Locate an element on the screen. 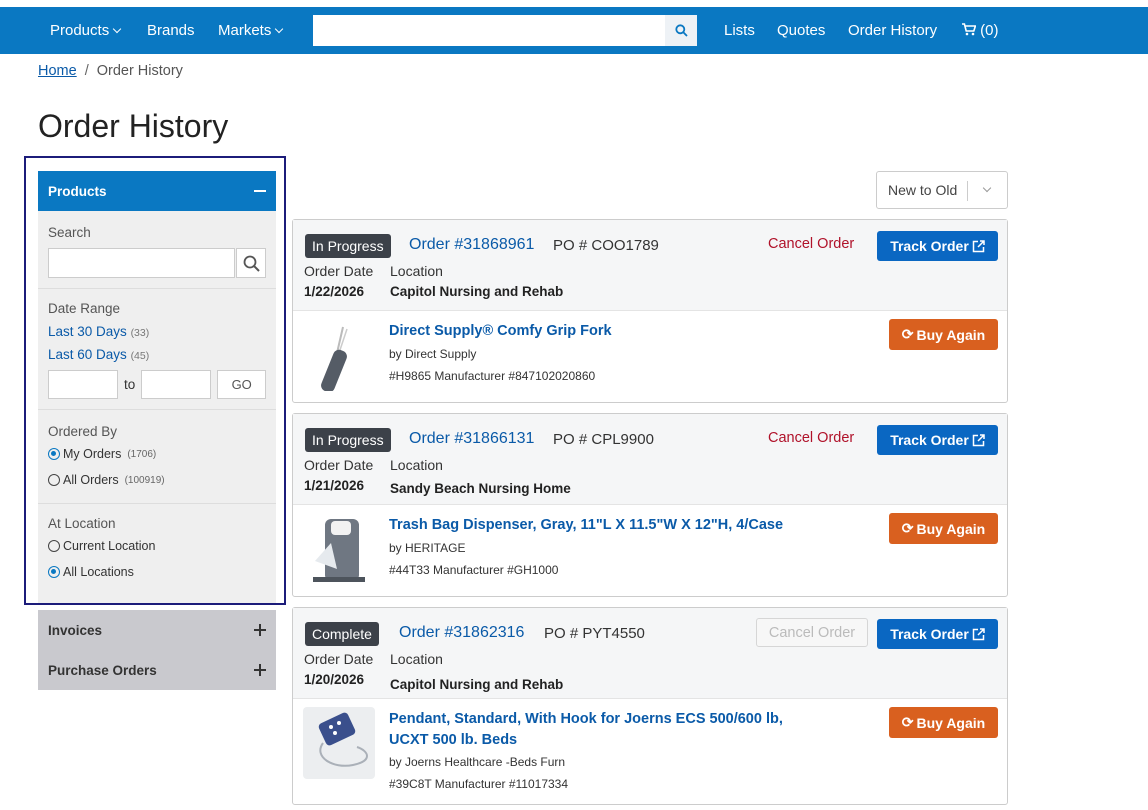  nav-products: Products is located at coordinates (86, 30).